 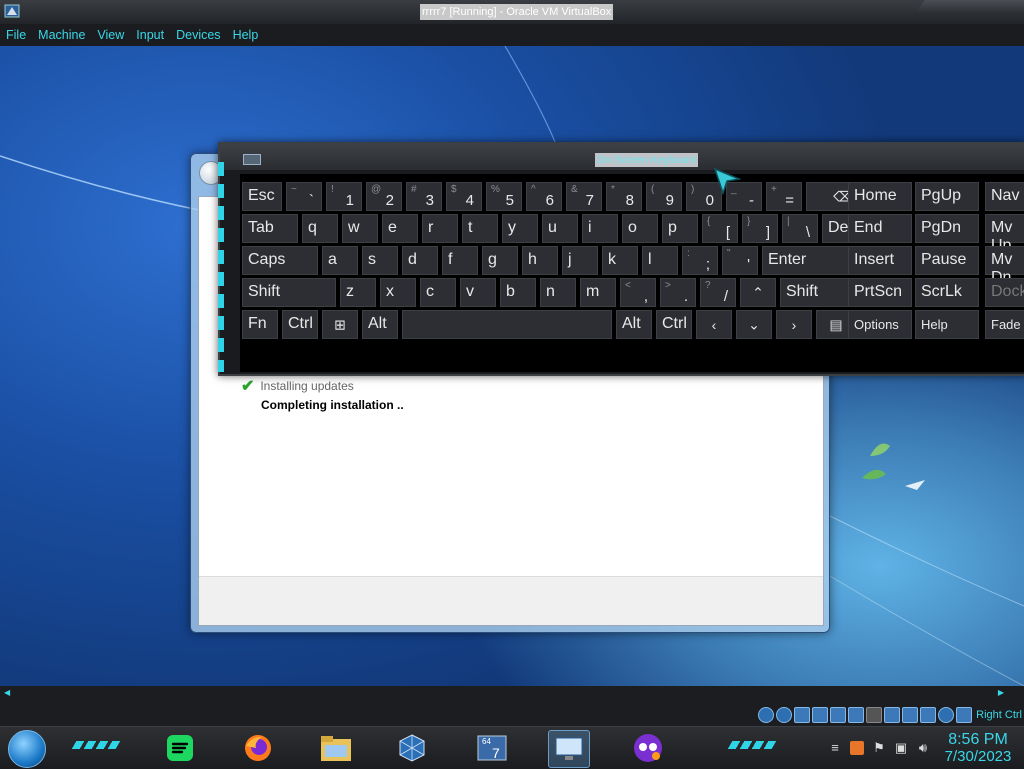 What do you see at coordinates (638, 292) in the screenshot?
I see `osk-key-: <,` at bounding box center [638, 292].